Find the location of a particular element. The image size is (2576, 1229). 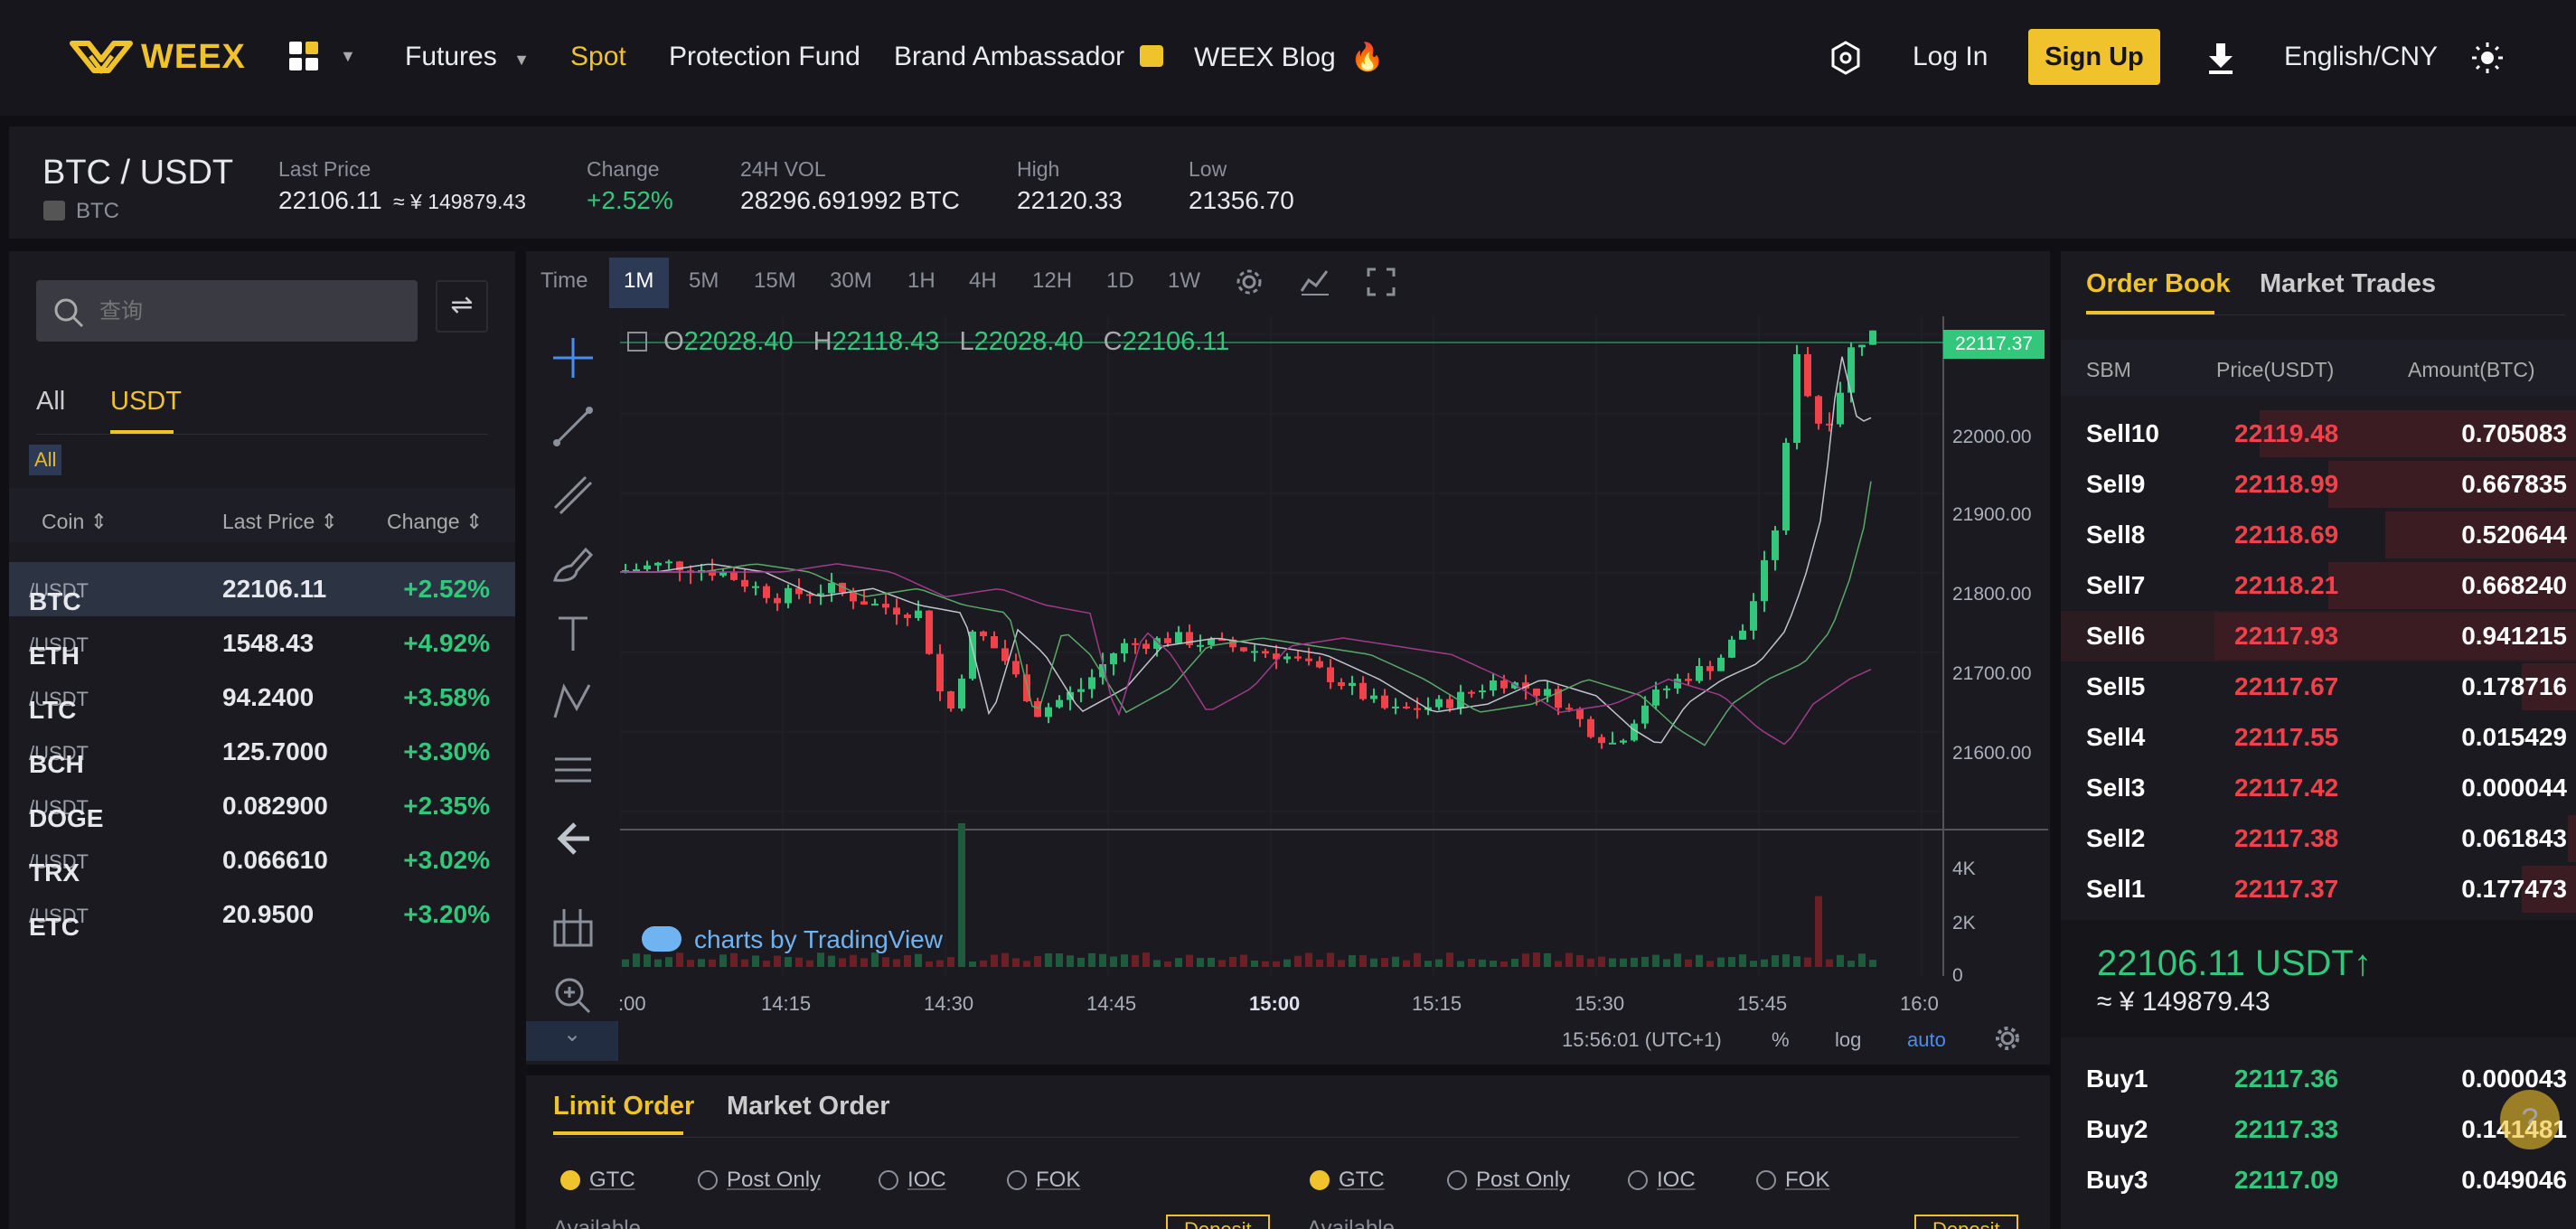

brush-icon is located at coordinates (574, 563).